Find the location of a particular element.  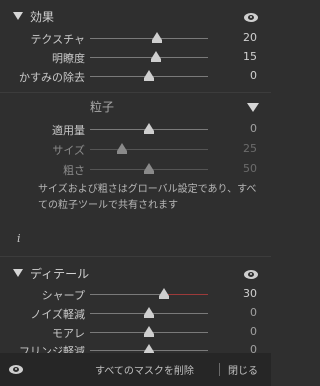

slider-label: 粗さ is located at coordinates (74, 170).